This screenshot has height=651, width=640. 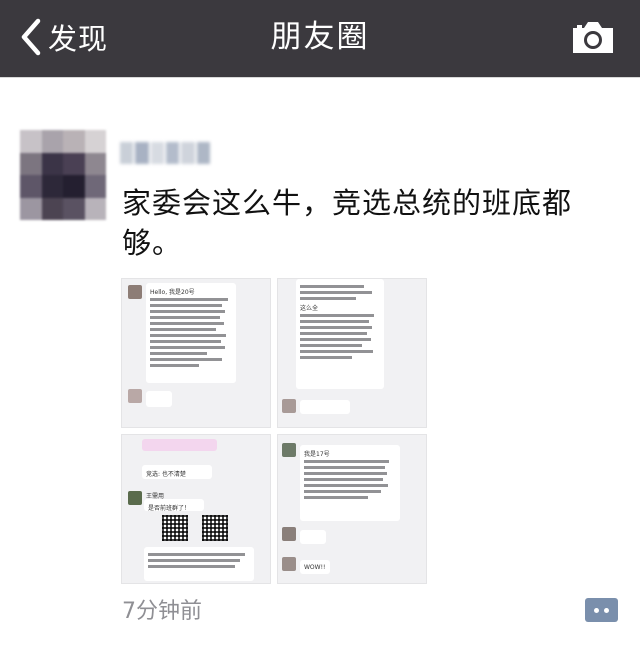 I want to click on chat-bubble: 我是17号, so click(x=350, y=483).